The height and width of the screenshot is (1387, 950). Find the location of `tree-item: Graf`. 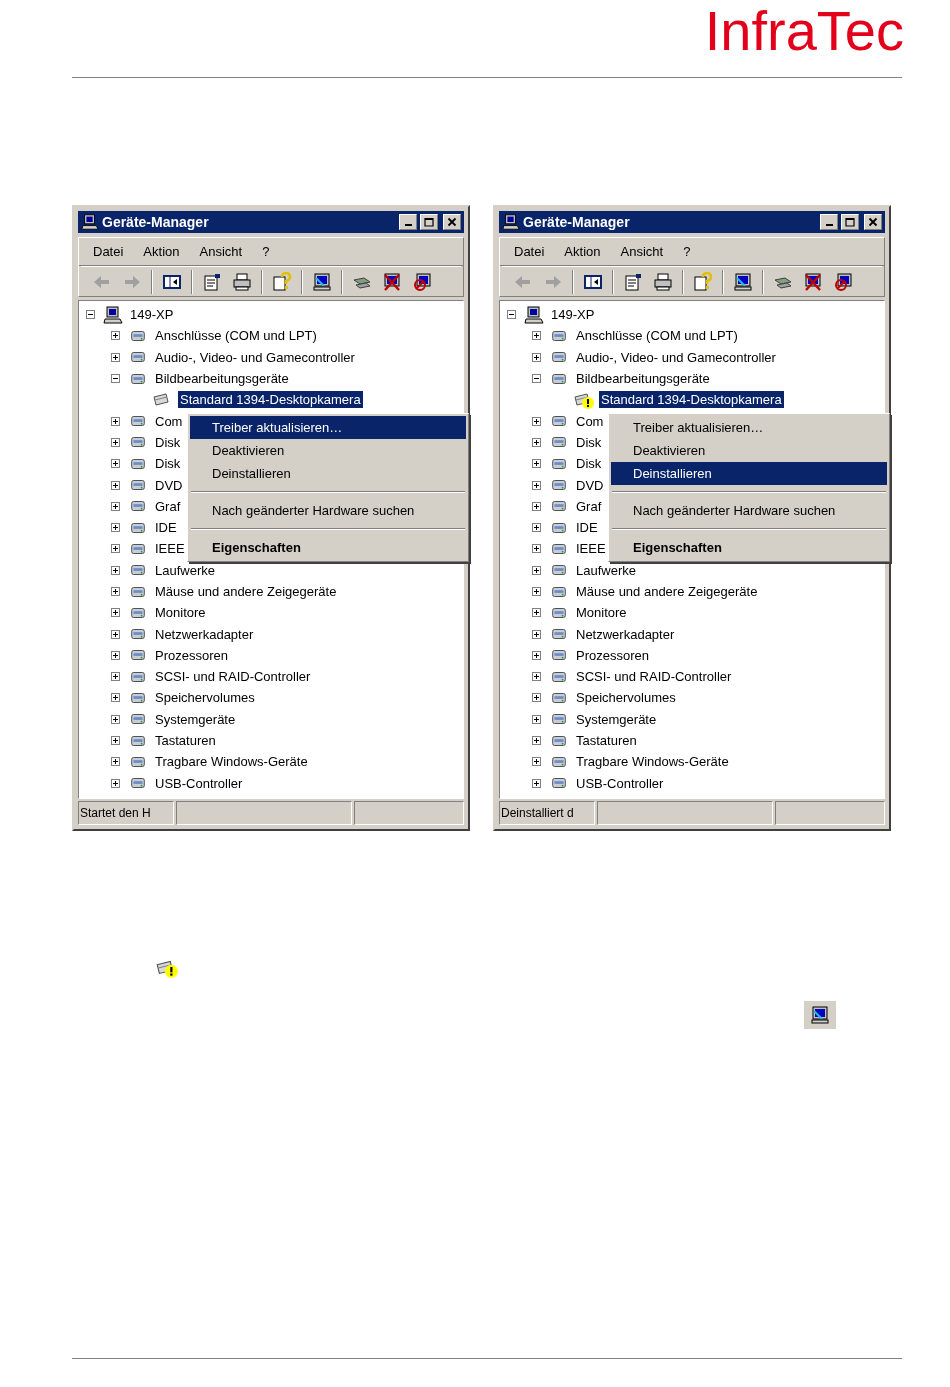

tree-item: Graf is located at coordinates (589, 506).